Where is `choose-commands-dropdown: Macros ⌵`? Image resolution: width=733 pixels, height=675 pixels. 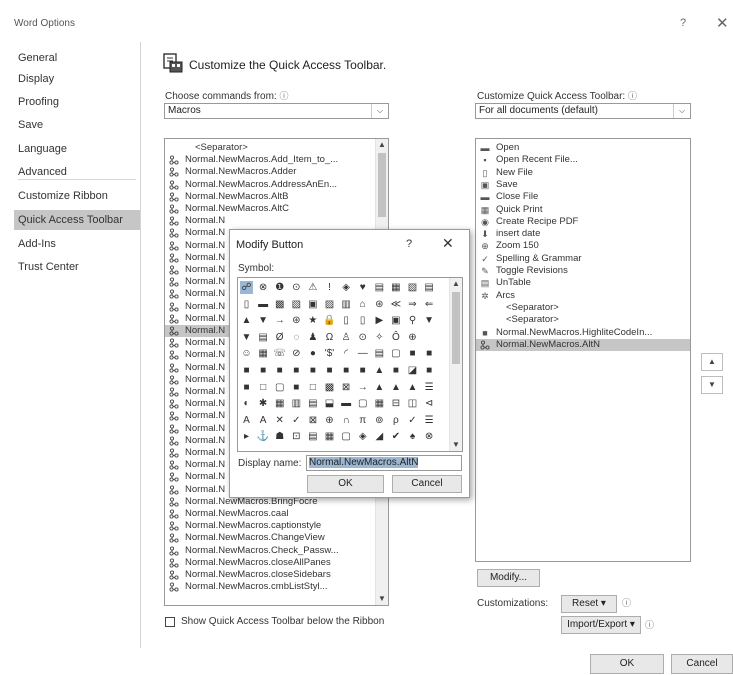 choose-commands-dropdown: Macros ⌵ is located at coordinates (276, 111).